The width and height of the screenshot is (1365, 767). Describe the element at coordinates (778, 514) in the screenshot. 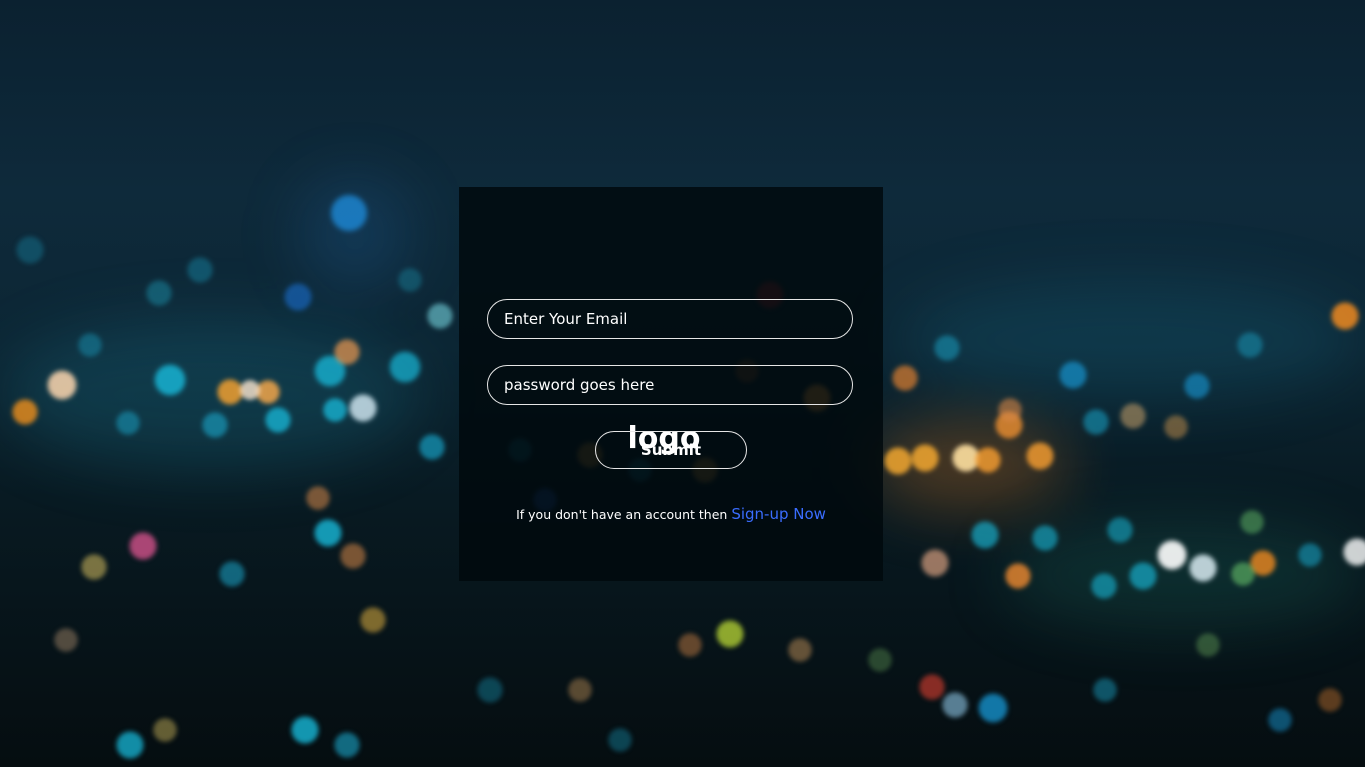

I see `signup-link: Sign-up Now` at that location.